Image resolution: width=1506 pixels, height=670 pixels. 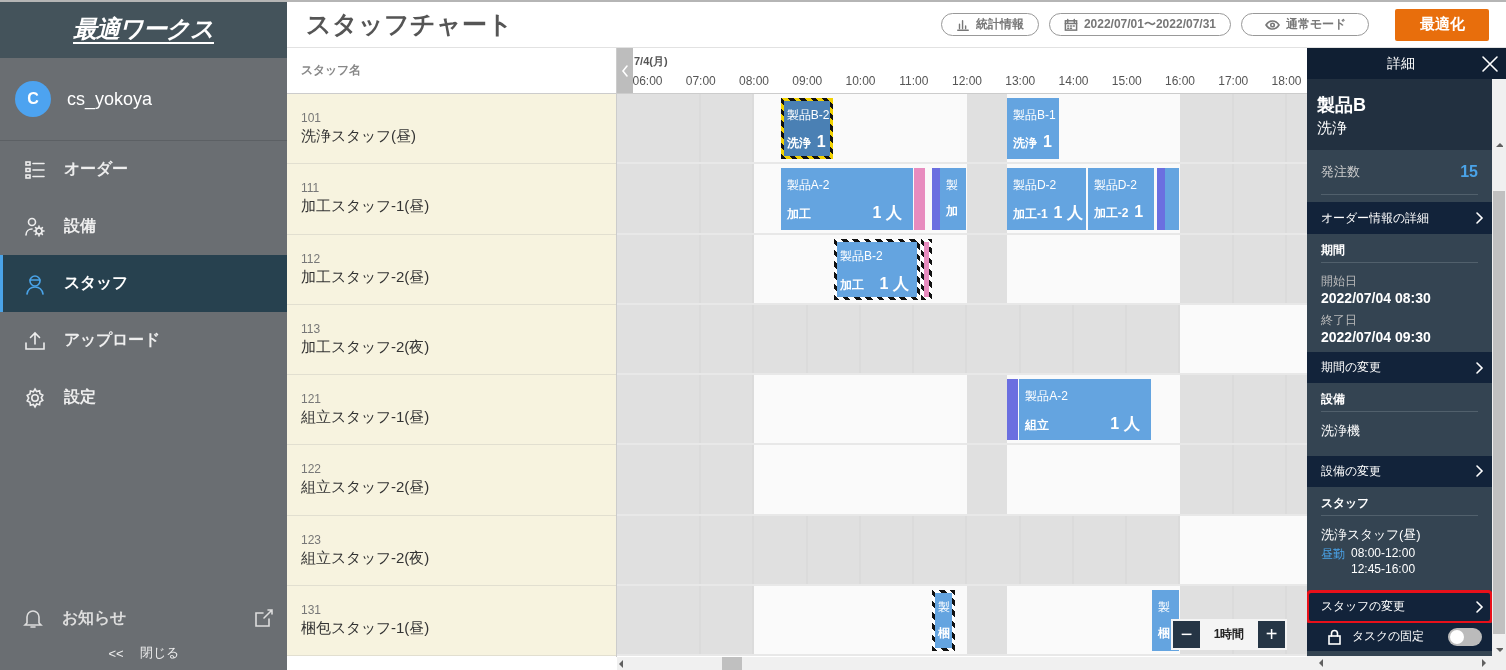 I want to click on toolbar-button: 通常モード, so click(x=1305, y=24).